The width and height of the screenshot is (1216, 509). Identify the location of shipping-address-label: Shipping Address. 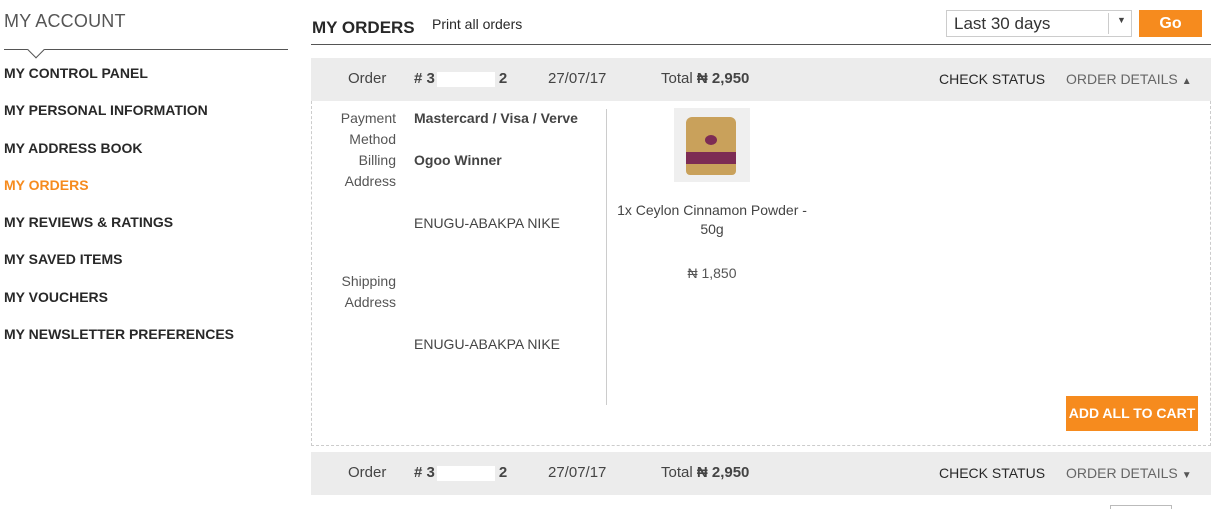
(369, 291).